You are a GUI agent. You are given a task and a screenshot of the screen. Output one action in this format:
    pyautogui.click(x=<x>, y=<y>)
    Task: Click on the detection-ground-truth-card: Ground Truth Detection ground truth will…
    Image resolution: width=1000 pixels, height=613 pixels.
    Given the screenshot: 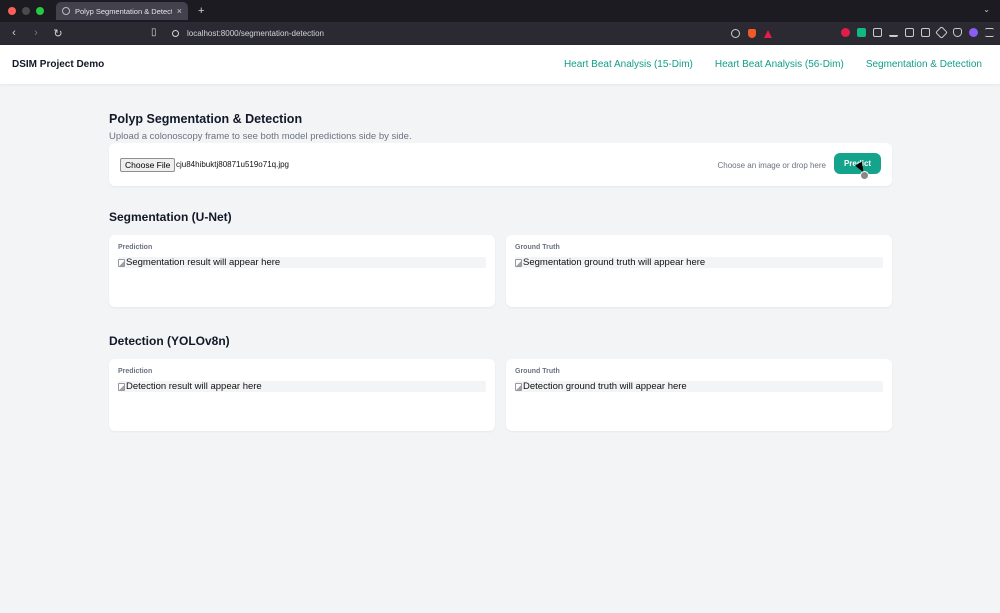 What is the action you would take?
    pyautogui.click(x=699, y=395)
    